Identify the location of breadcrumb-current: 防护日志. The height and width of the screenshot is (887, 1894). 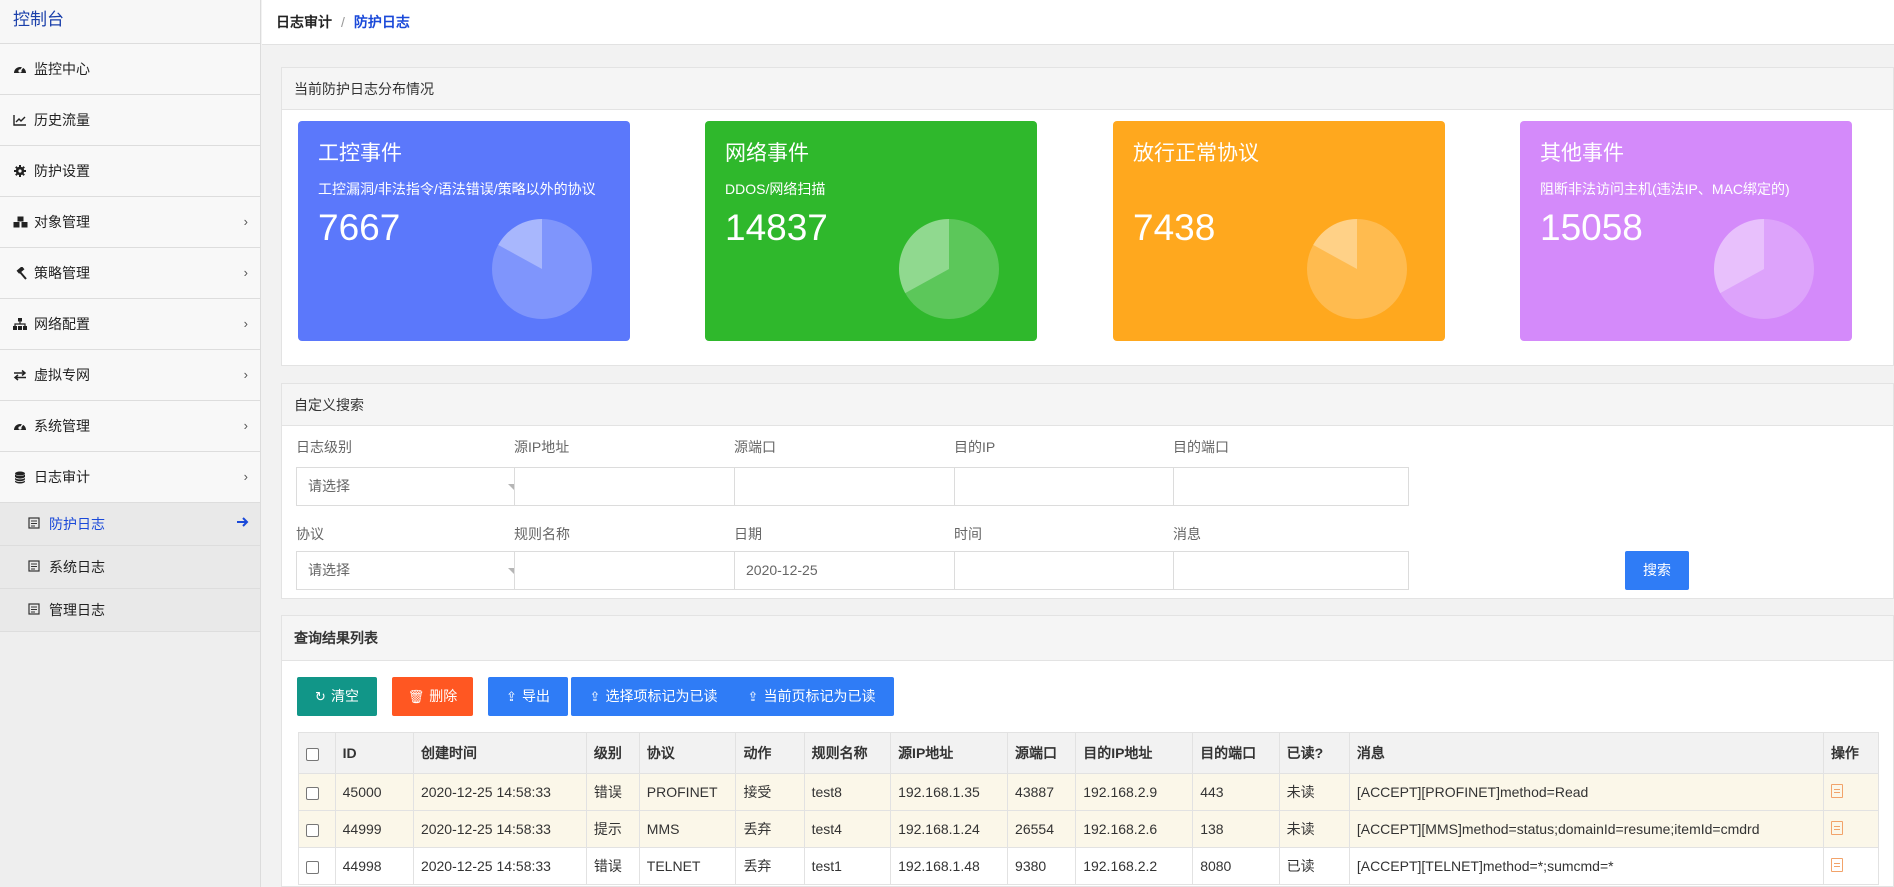
(381, 22).